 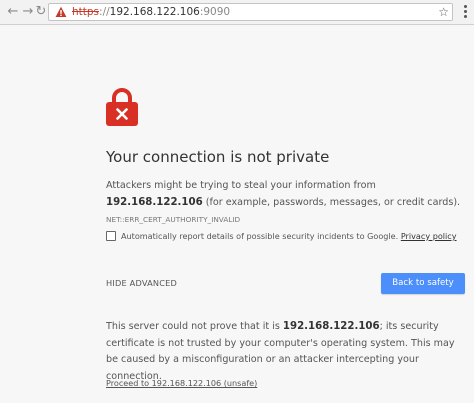 I want to click on detail-host: 192.168.122.106, so click(x=331, y=326).